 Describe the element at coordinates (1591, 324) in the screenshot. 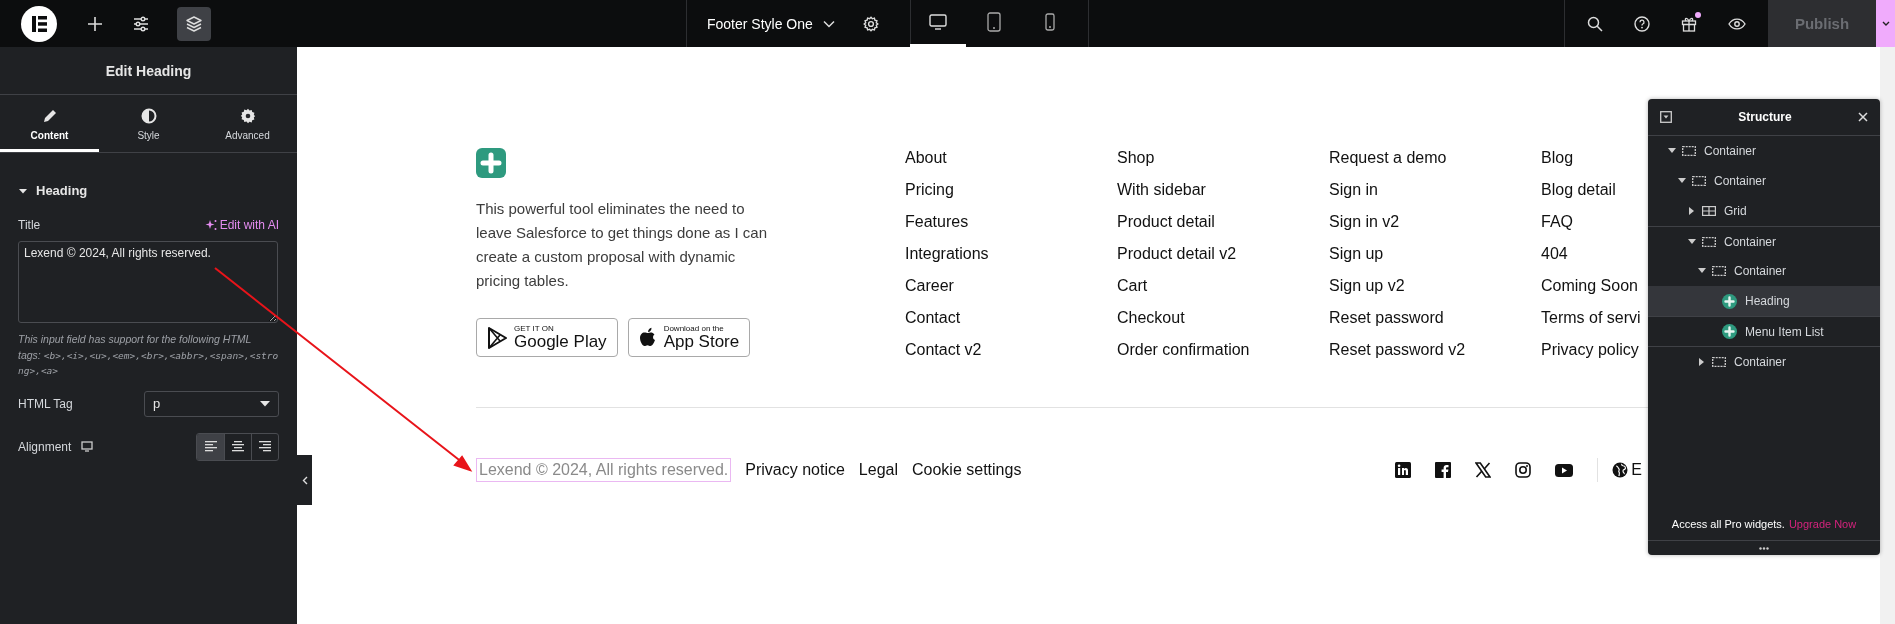

I see `footer-link: Terms of servi` at that location.